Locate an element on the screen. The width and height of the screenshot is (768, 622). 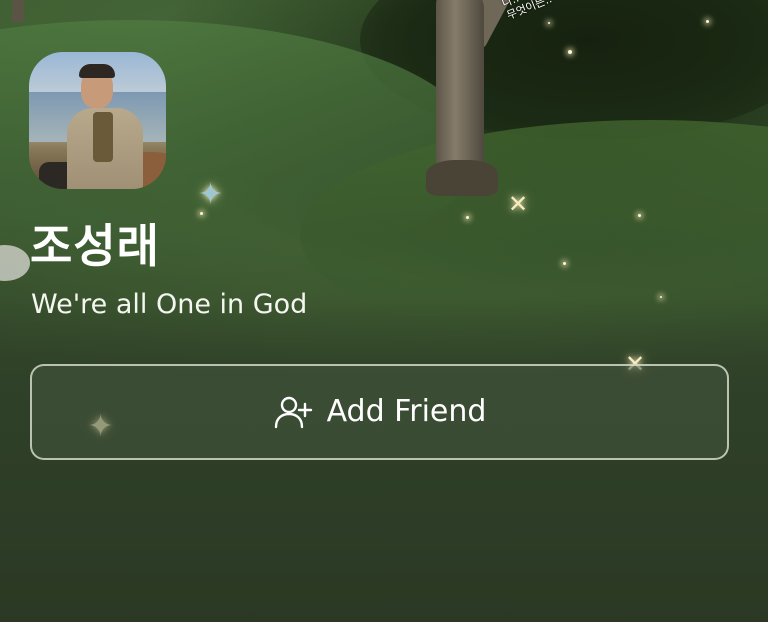
avatar is located at coordinates (97, 120).